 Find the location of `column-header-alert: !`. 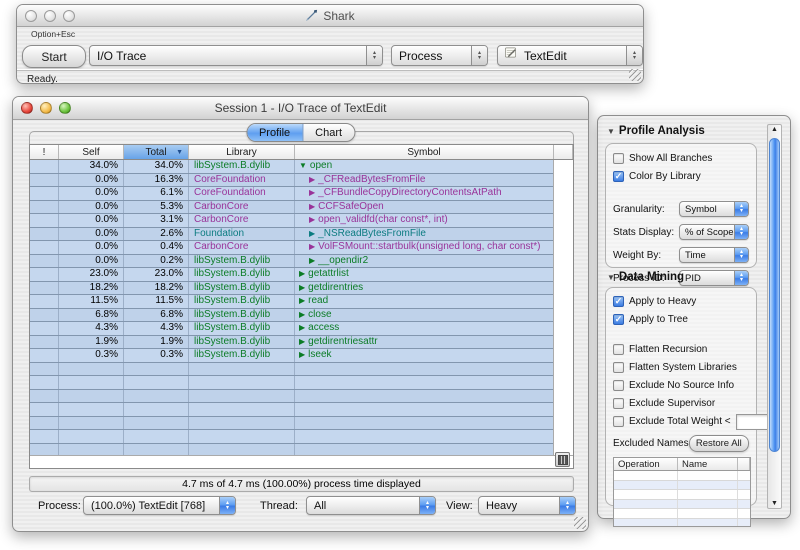

column-header-alert: ! is located at coordinates (44, 152).